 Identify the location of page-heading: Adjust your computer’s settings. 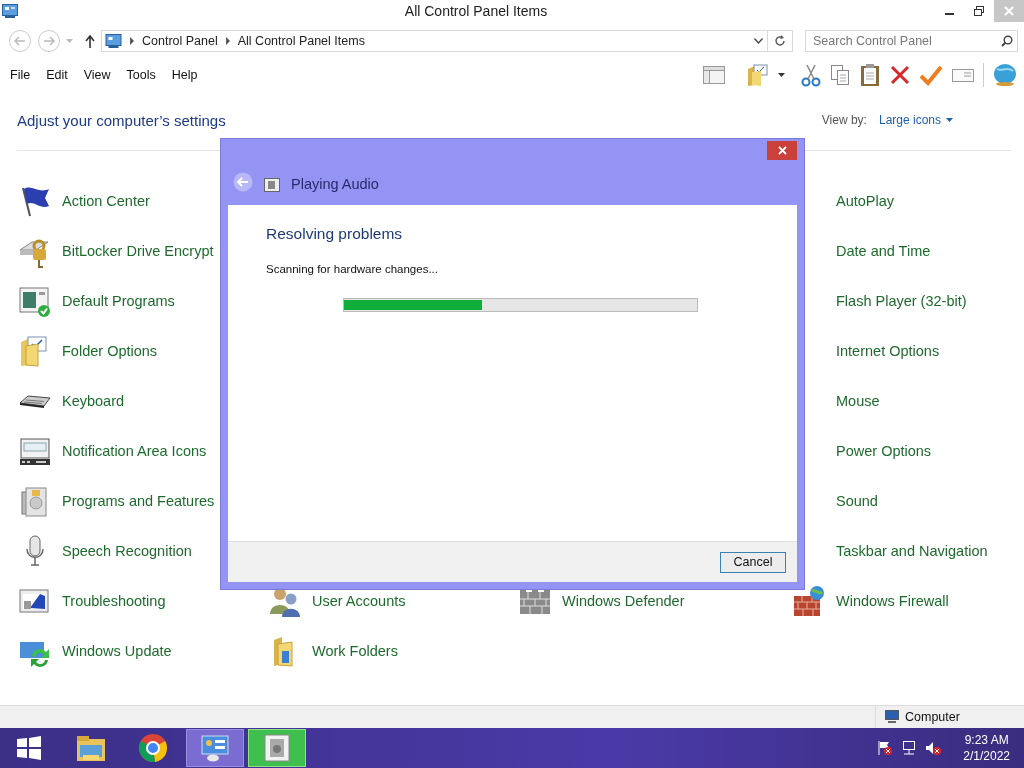
(121, 120).